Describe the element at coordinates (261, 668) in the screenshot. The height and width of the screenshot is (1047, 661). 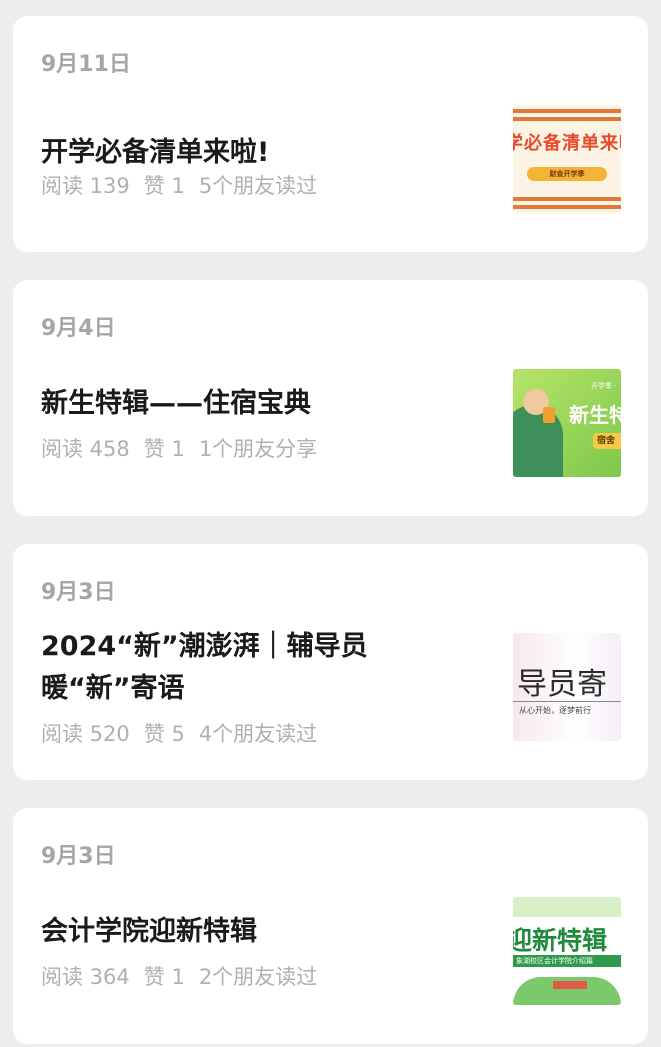
I see `article-title: 2024“新”潮澎湃｜辅导员暖“新”寄语` at that location.